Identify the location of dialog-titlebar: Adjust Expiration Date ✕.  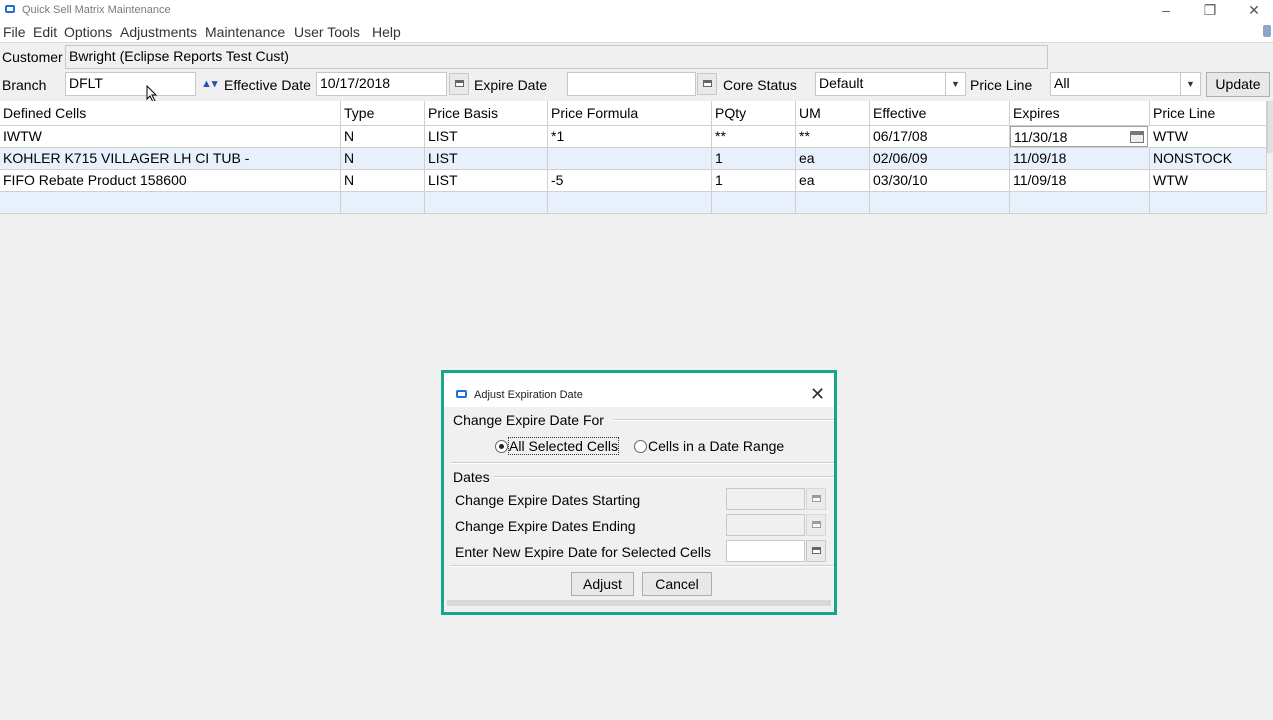
(639, 390).